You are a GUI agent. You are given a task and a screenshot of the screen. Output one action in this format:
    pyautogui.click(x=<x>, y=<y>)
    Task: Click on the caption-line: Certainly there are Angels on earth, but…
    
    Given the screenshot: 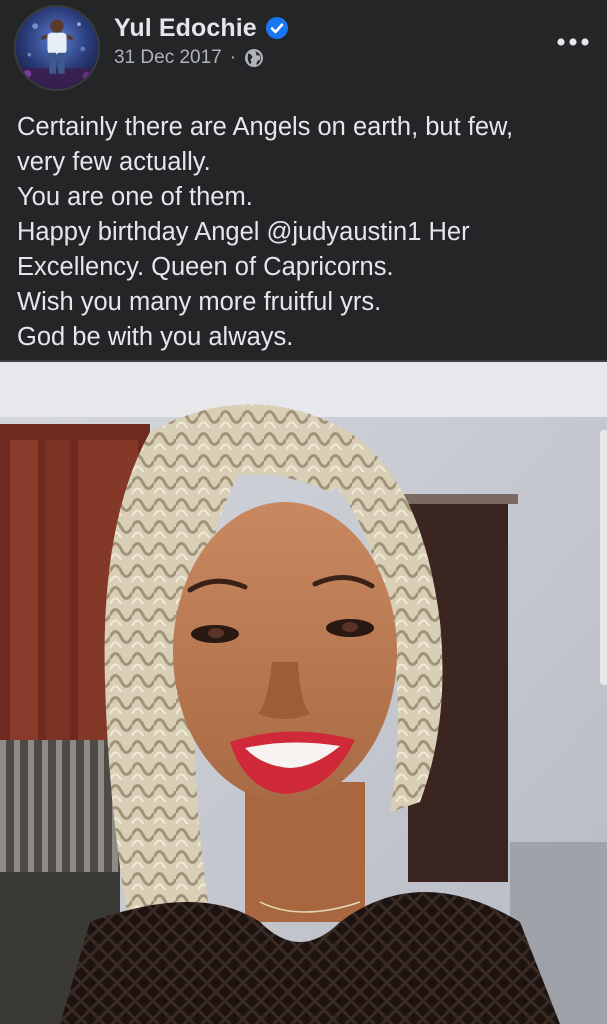 What is the action you would take?
    pyautogui.click(x=265, y=127)
    